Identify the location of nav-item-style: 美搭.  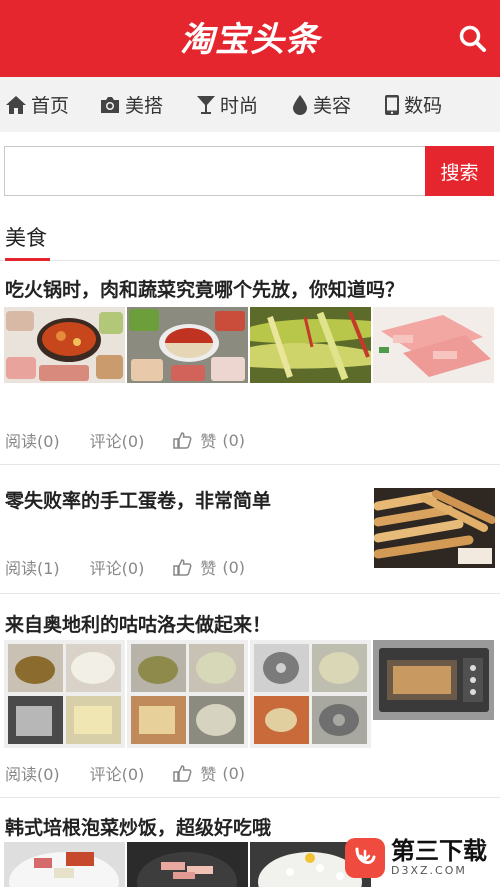
(131, 104).